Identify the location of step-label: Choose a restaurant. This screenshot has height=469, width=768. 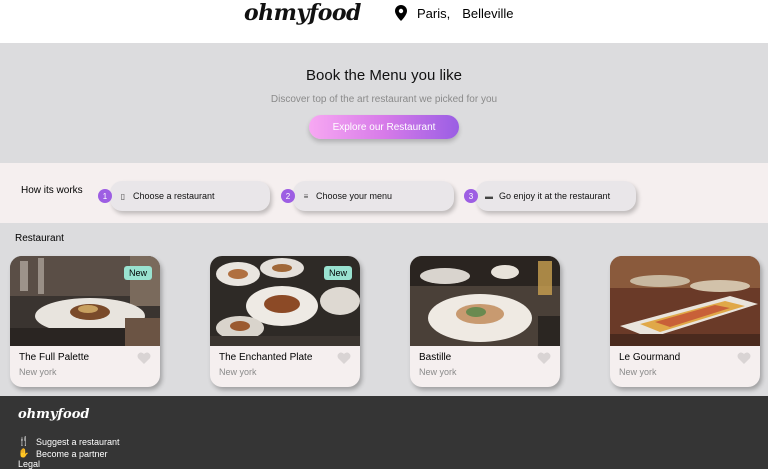
(174, 196).